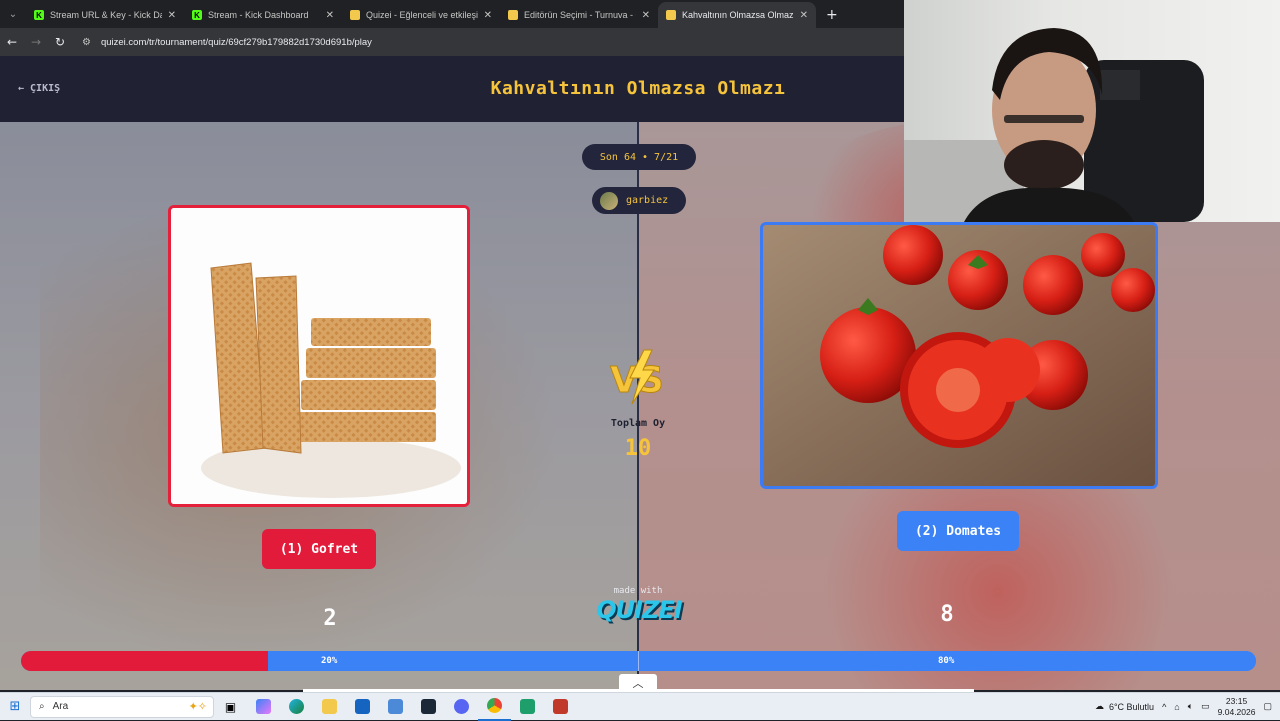 Image resolution: width=1280 pixels, height=721 pixels. I want to click on browser-tab-3: Quizei - Eğlenceli ve etkileşimli ✕, so click(421, 15).